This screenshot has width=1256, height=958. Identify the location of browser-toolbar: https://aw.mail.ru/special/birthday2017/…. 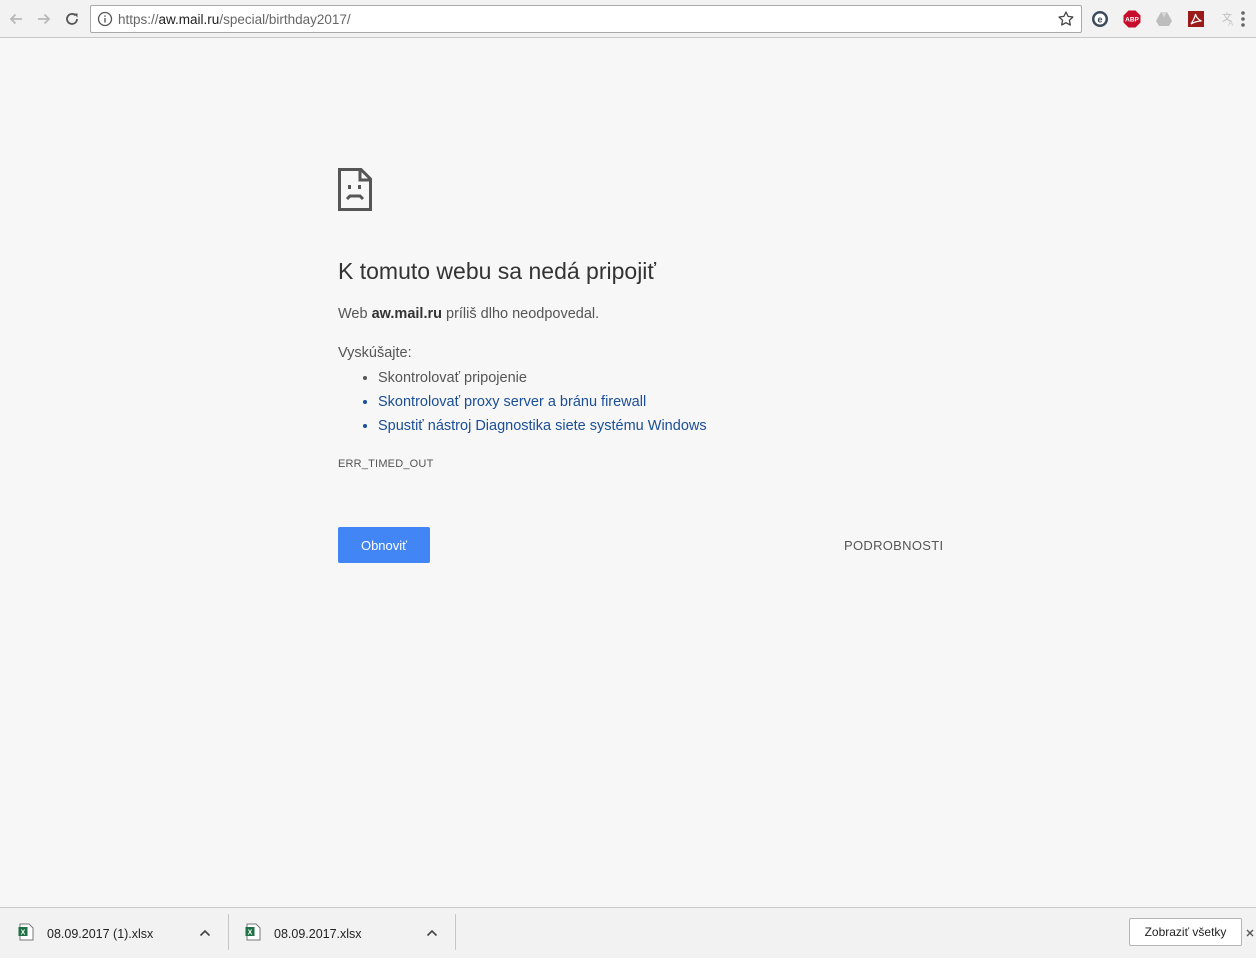
(628, 19).